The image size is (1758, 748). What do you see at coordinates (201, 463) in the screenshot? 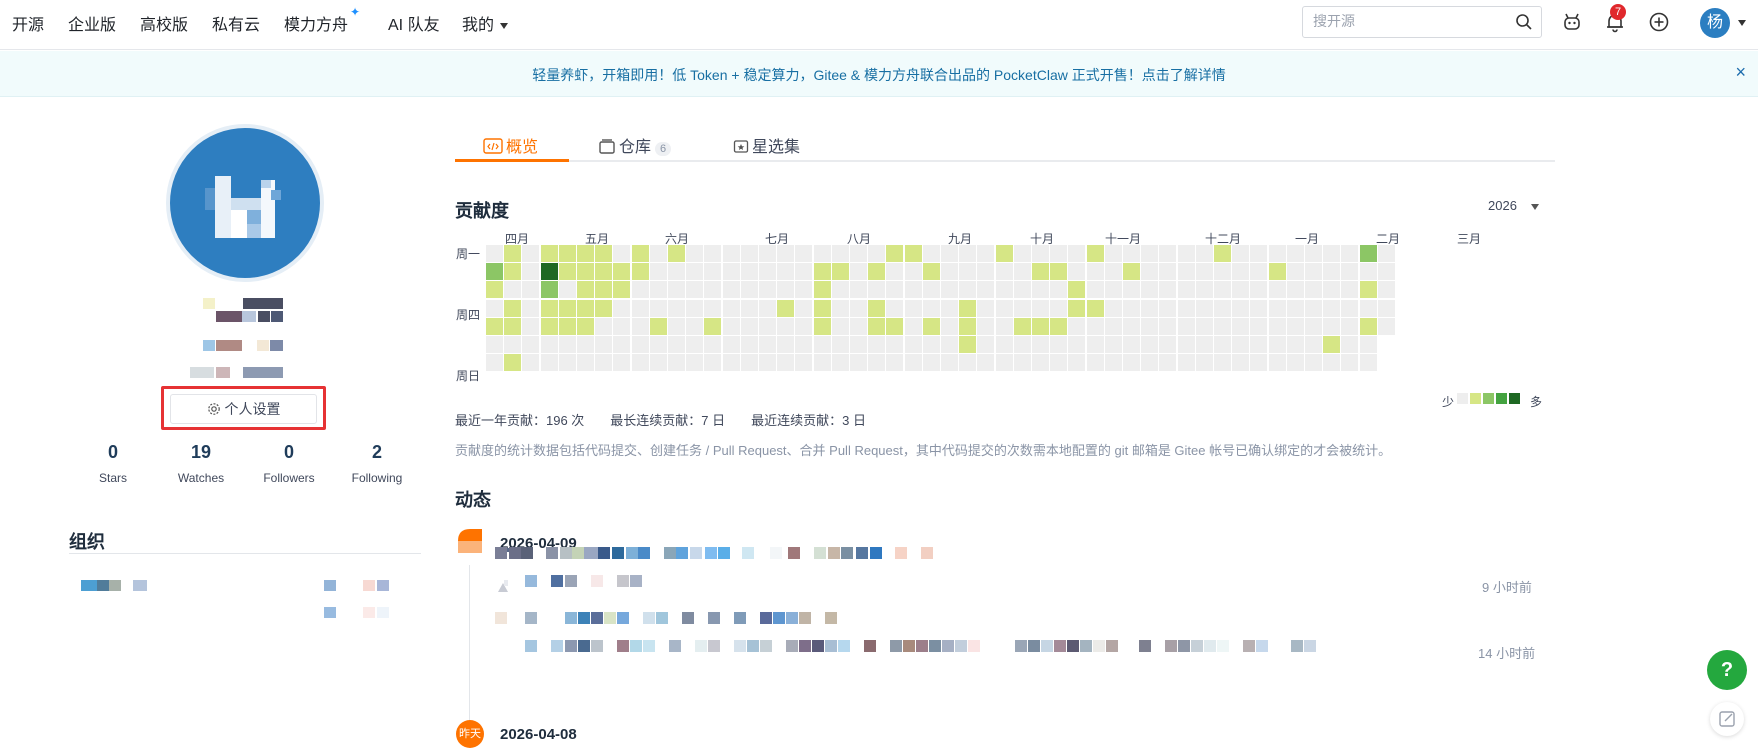
I see `stat-watches: 19 Watches` at bounding box center [201, 463].